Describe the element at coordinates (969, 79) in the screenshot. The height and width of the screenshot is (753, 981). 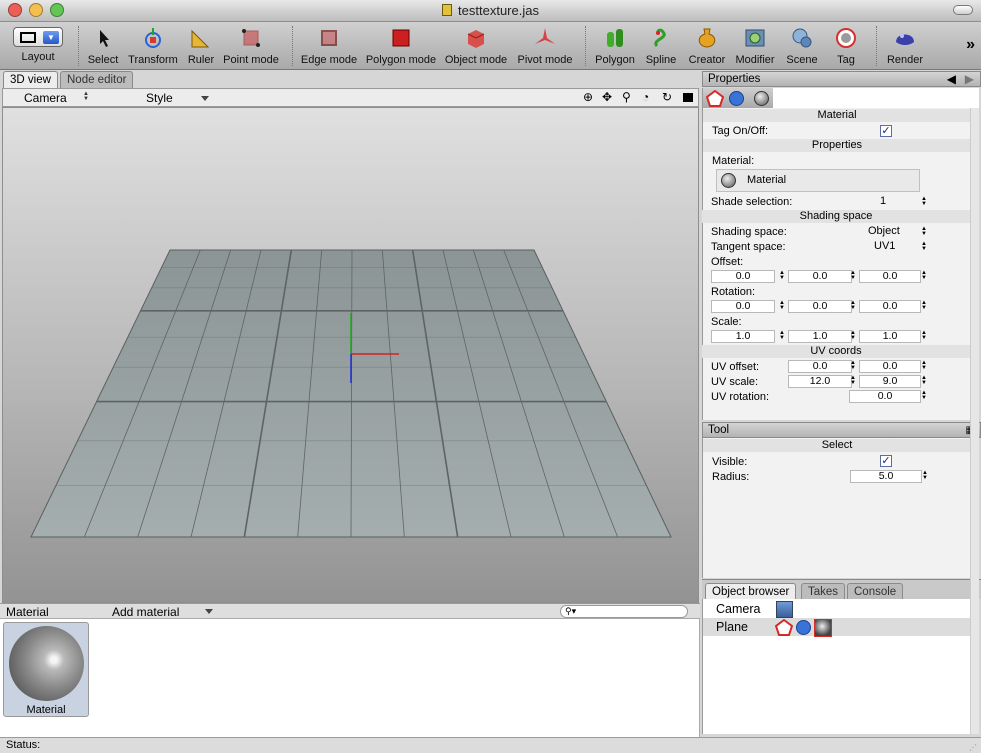
I see `arrow-right-icon: ▶︎` at that location.